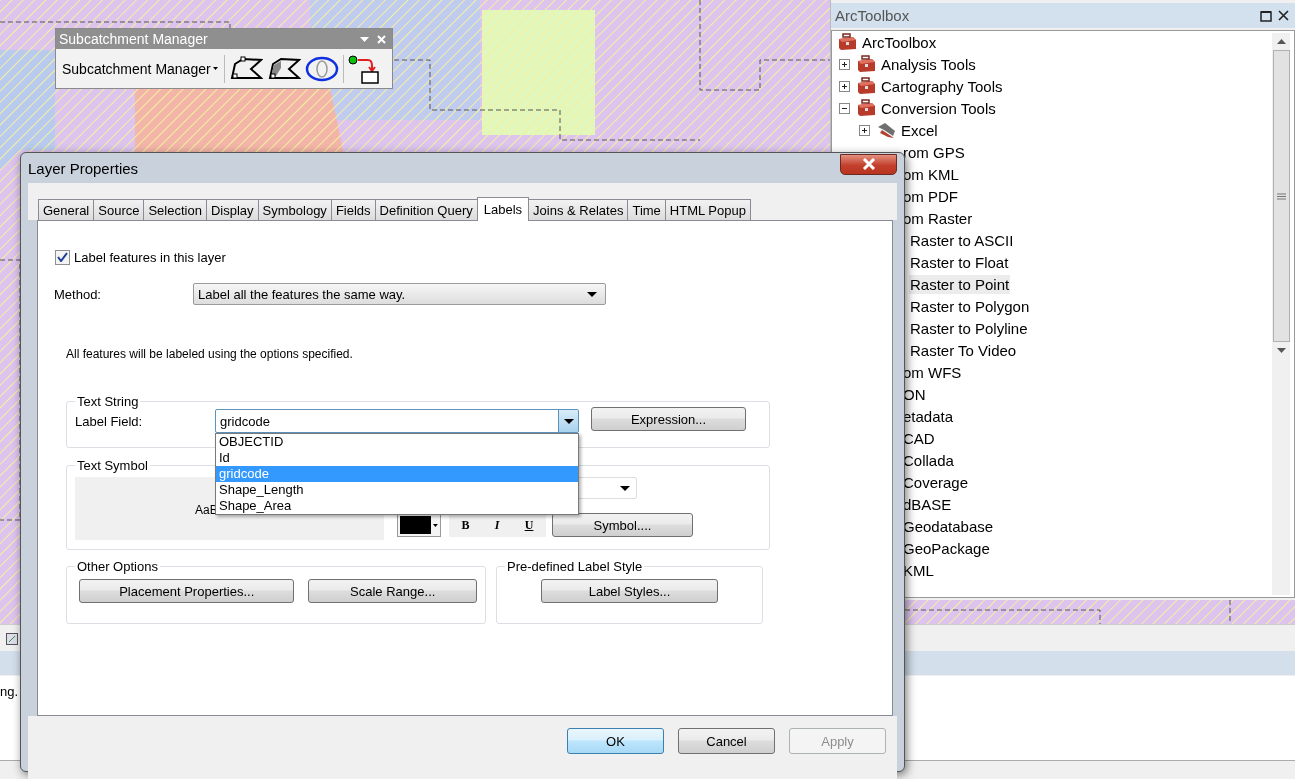 The image size is (1295, 779). I want to click on tree-item: Analysis Tools, so click(928, 64).